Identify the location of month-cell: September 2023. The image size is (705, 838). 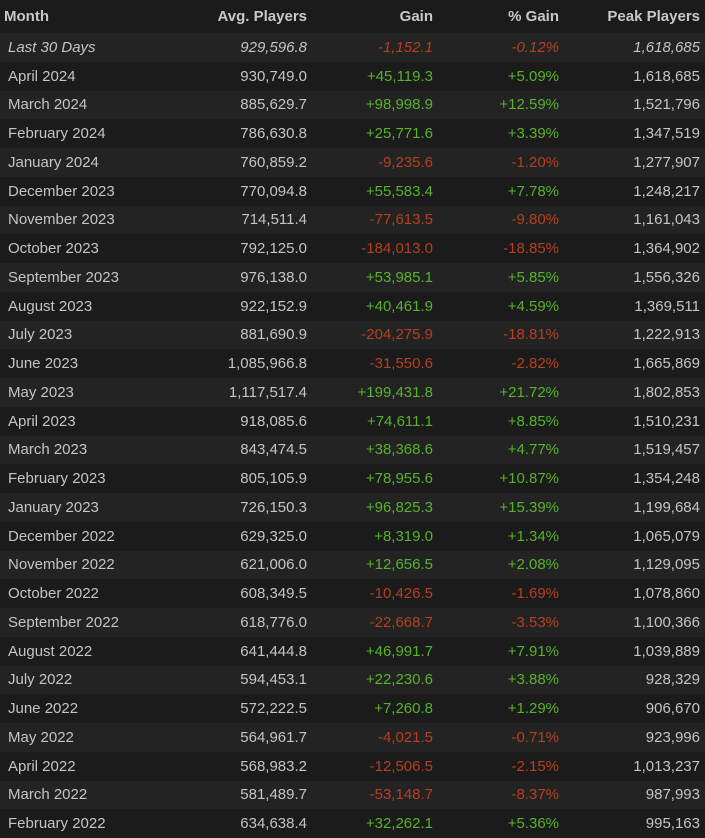
(95, 277).